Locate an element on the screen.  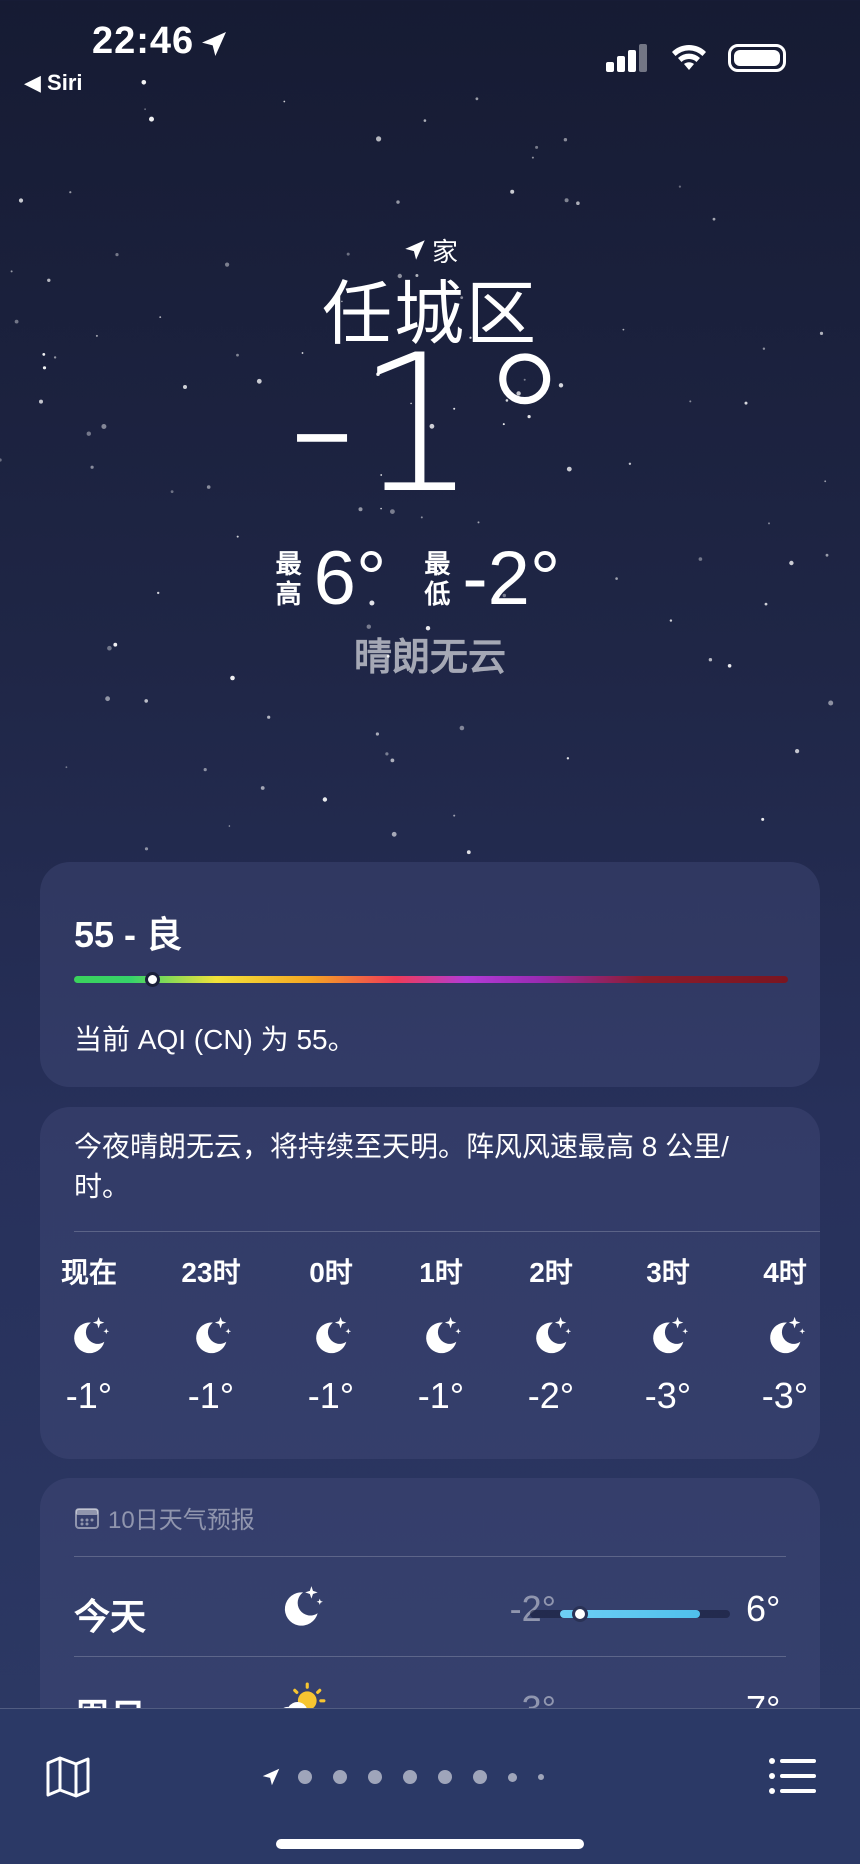
battery-icon is located at coordinates (757, 58).